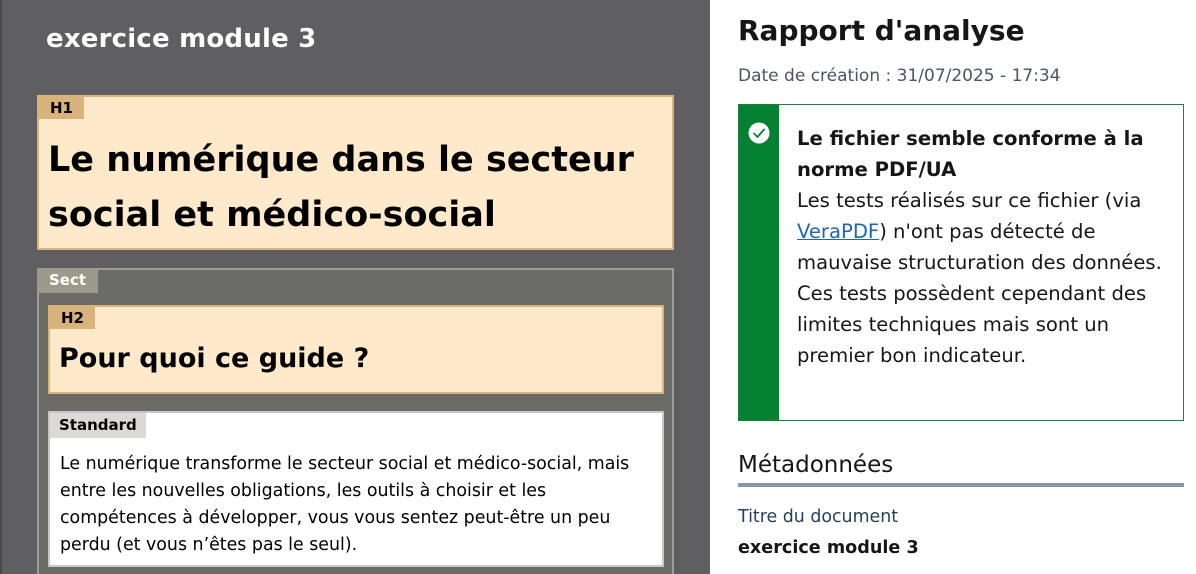  Describe the element at coordinates (838, 231) in the screenshot. I see `verapdf-link: VeraPDF` at that location.